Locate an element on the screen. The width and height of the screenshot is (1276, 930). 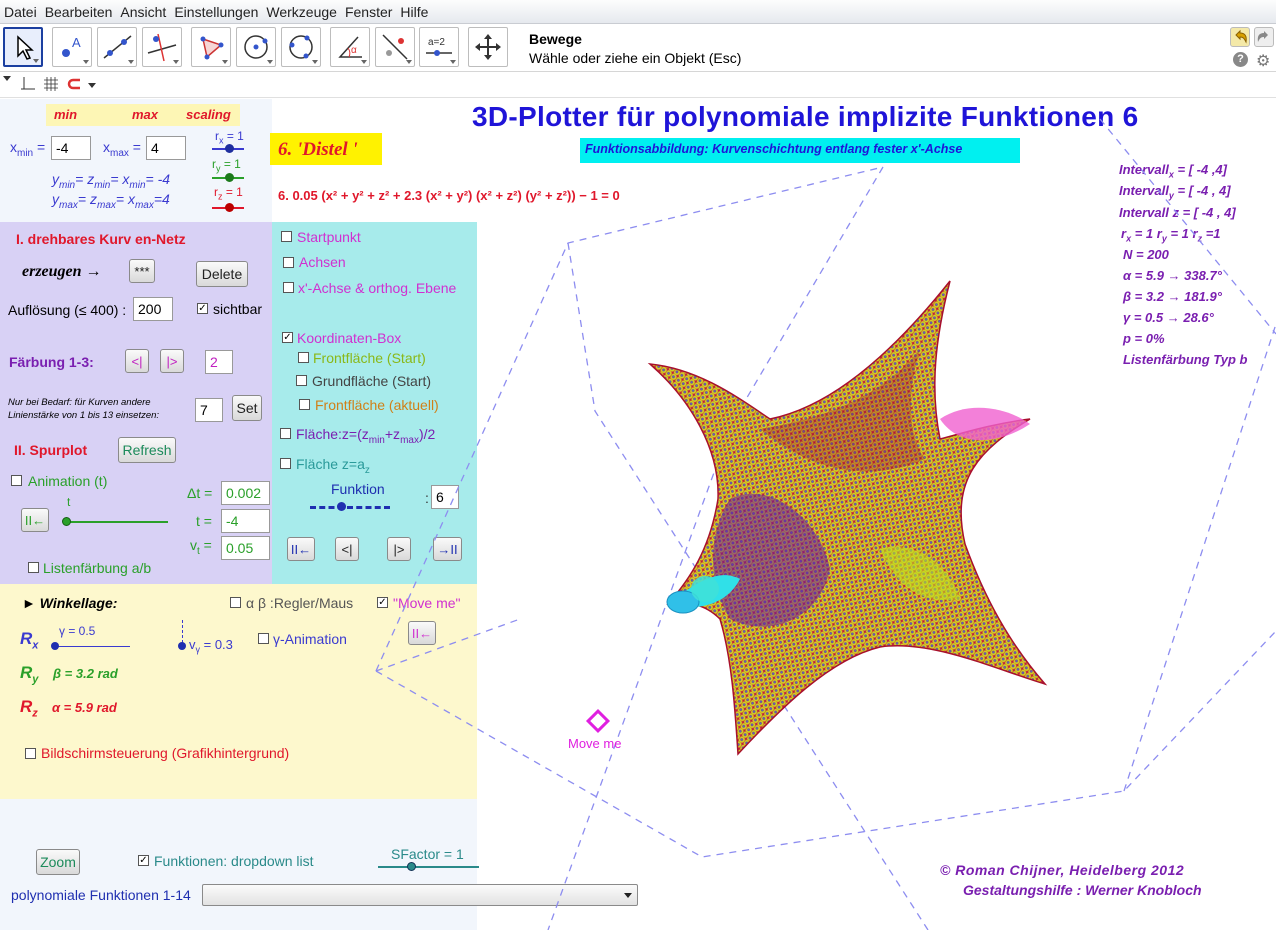
menu-bearbeiten: Bearbeiten is located at coordinates (79, 12).